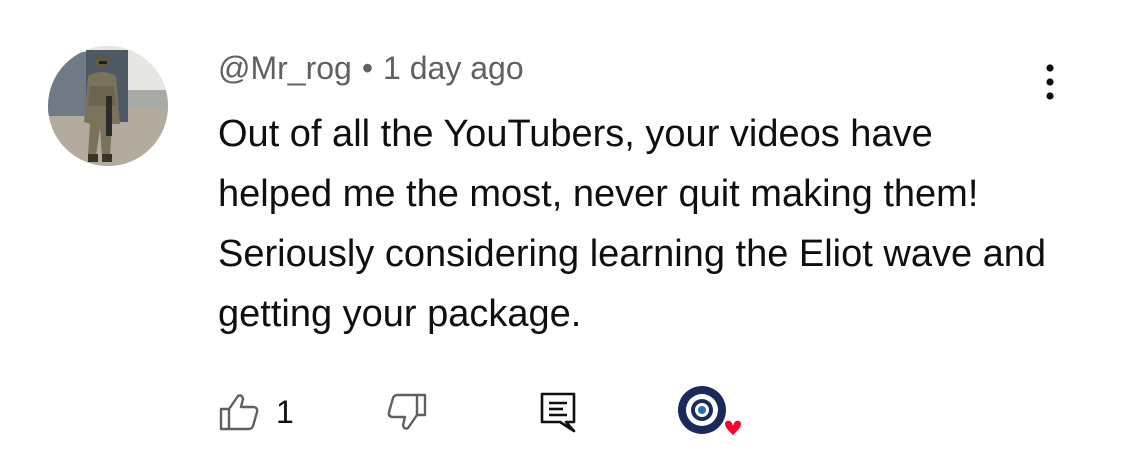  I want to click on more-vert-icon, so click(1050, 82).